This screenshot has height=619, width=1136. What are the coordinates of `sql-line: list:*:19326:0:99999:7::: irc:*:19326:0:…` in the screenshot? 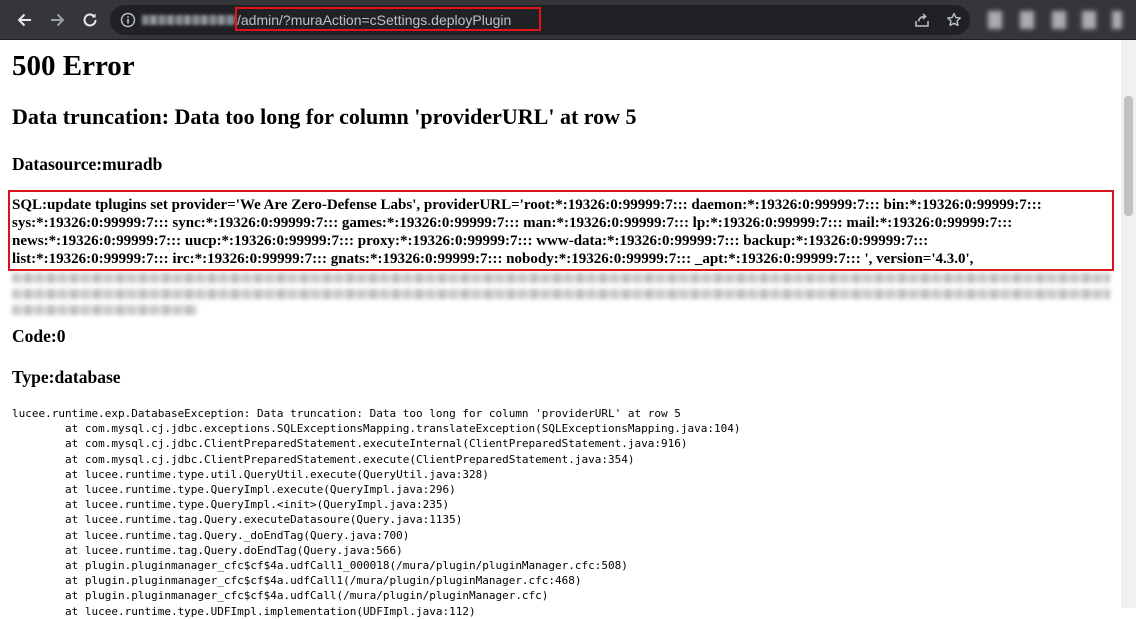 It's located at (493, 259).